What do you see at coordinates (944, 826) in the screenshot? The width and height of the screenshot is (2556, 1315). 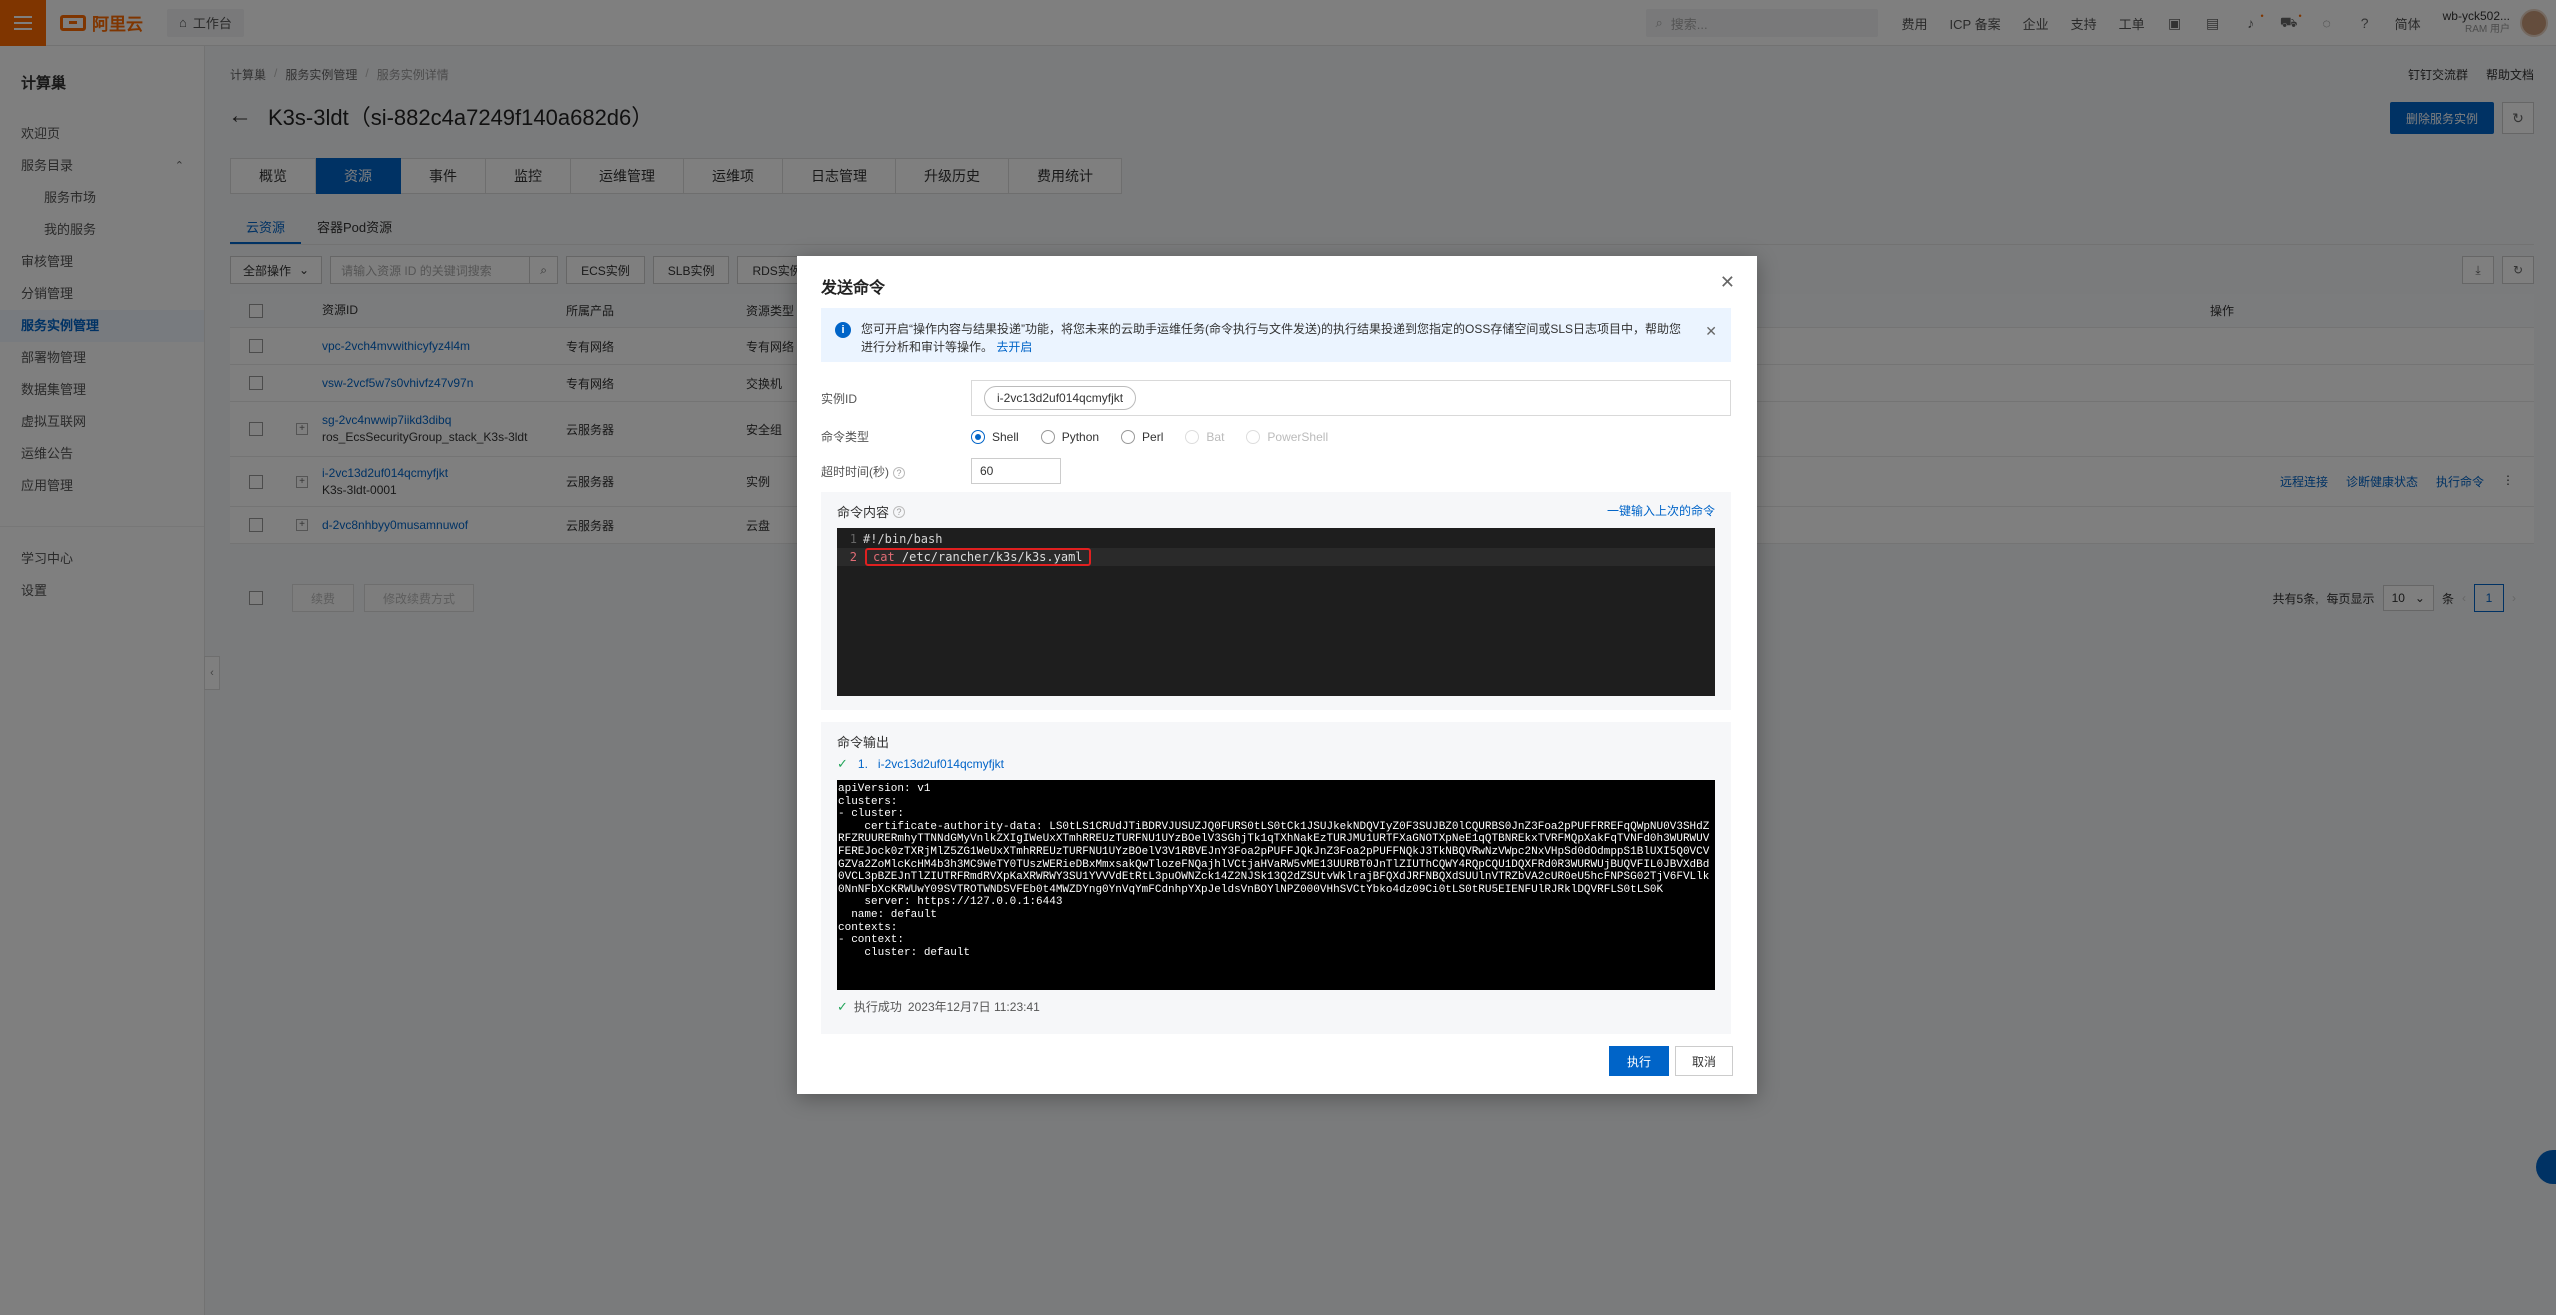 I see `cert-key: certificate-authority-data:` at bounding box center [944, 826].